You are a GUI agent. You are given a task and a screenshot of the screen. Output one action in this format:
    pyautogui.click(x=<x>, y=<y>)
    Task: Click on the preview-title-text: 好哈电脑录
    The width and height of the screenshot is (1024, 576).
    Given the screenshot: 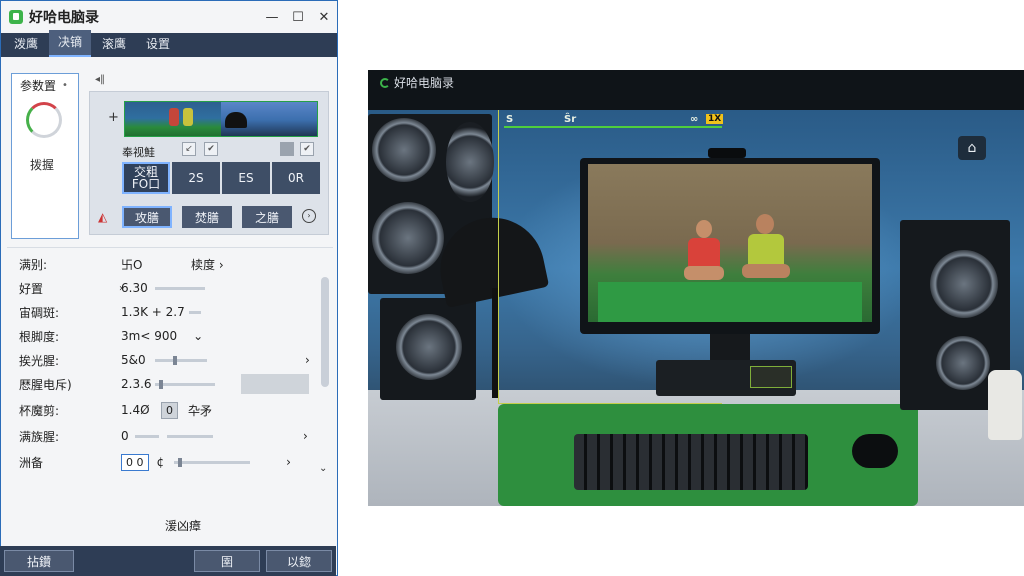 What is the action you would take?
    pyautogui.click(x=424, y=83)
    